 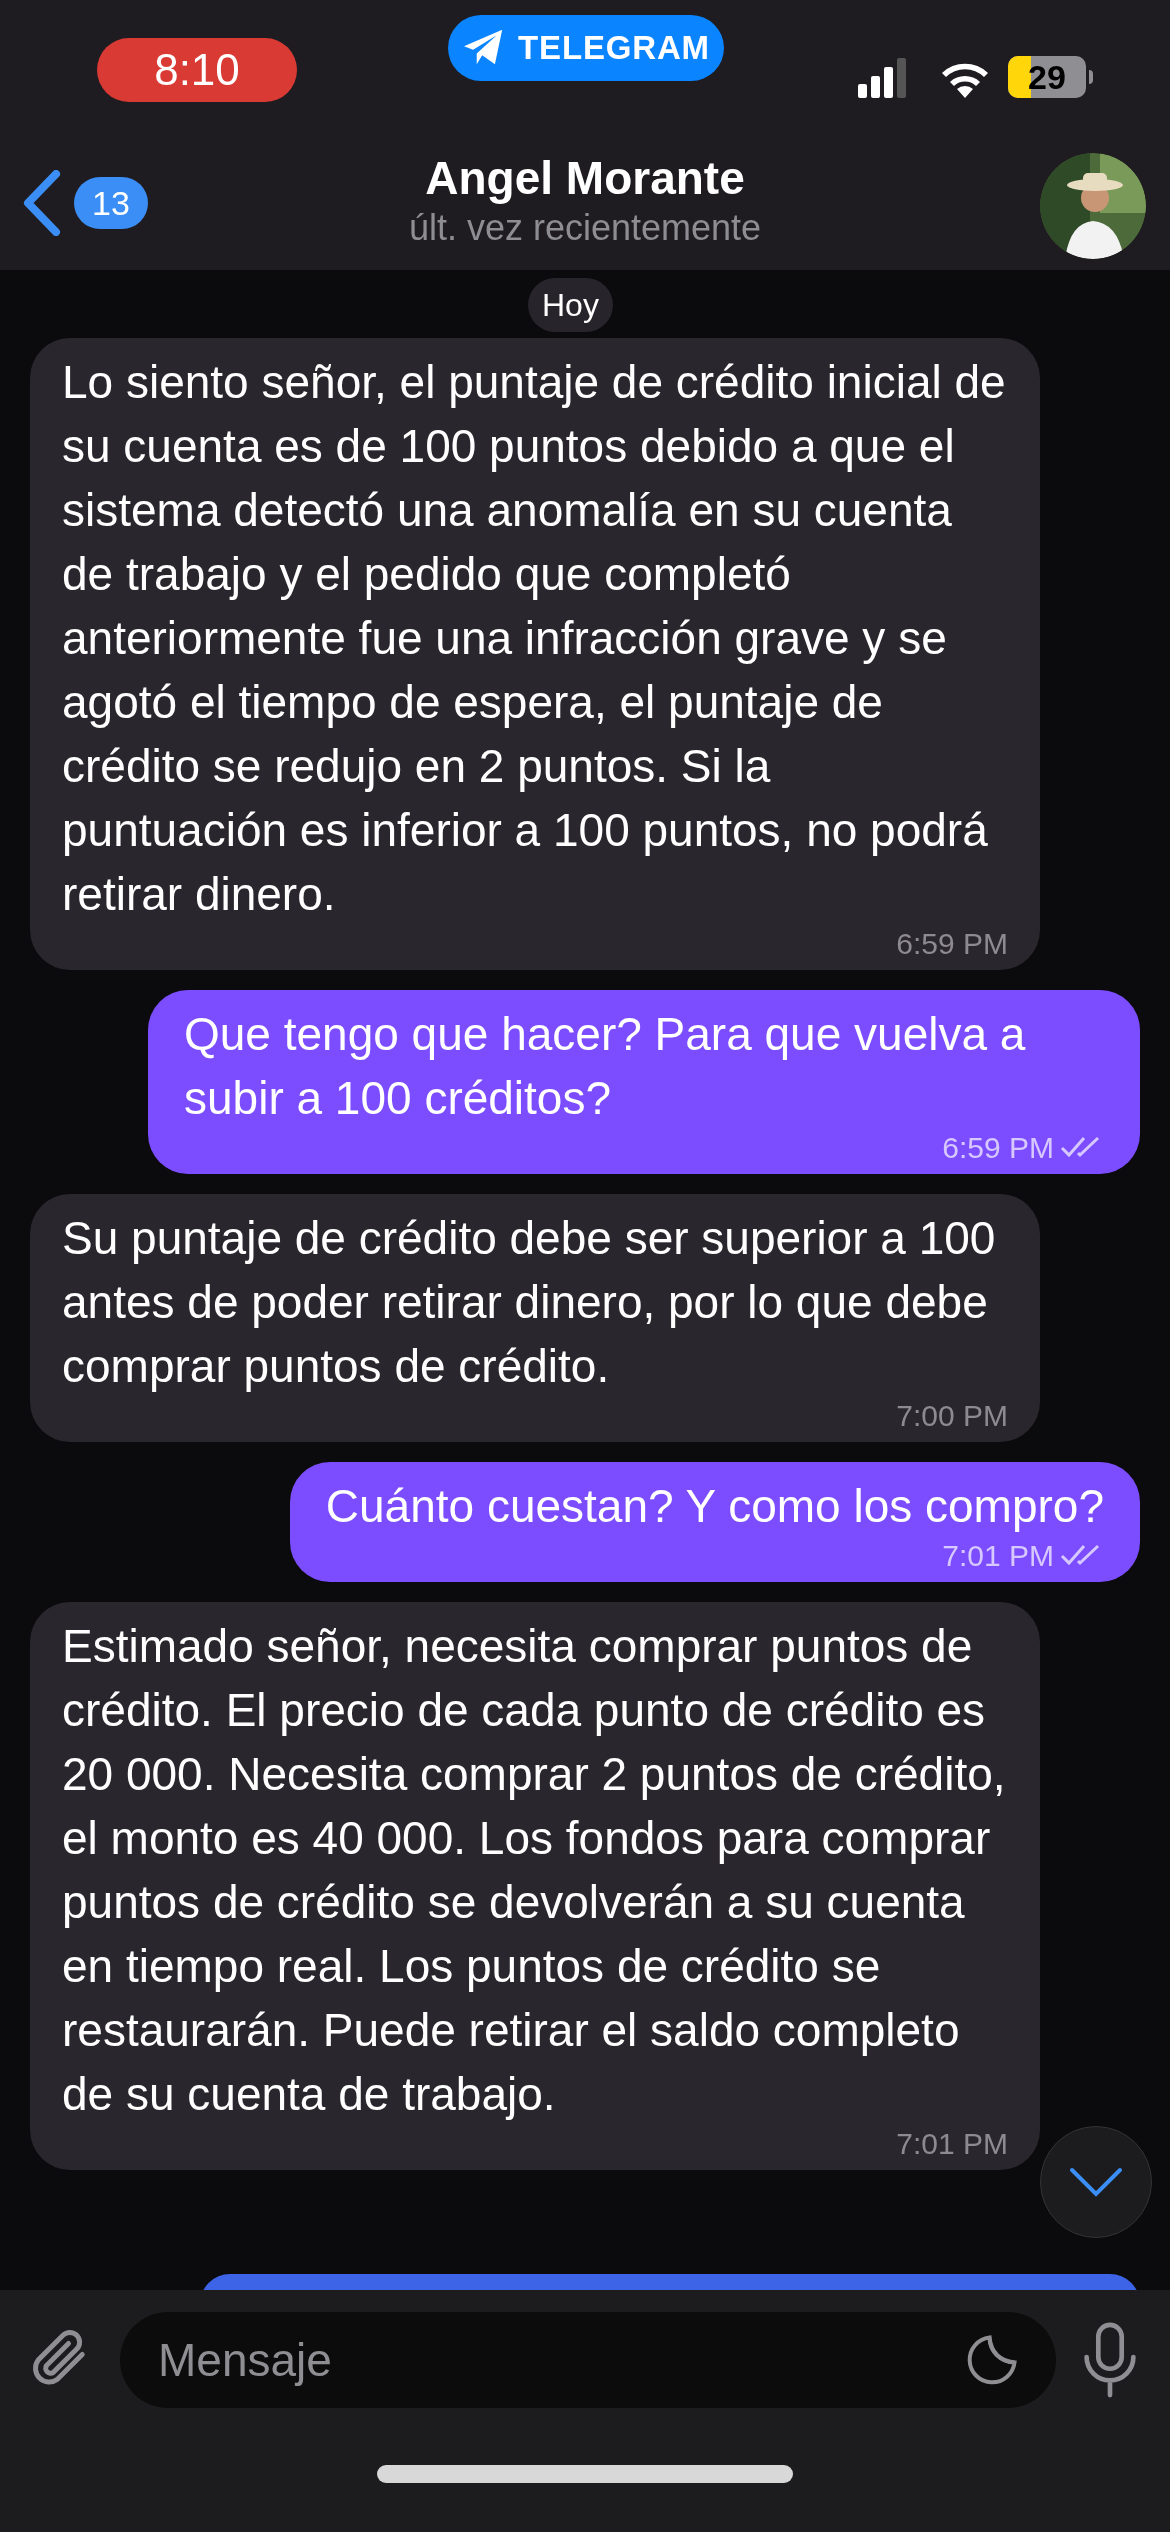 I want to click on back-button: 13, so click(x=85, y=203).